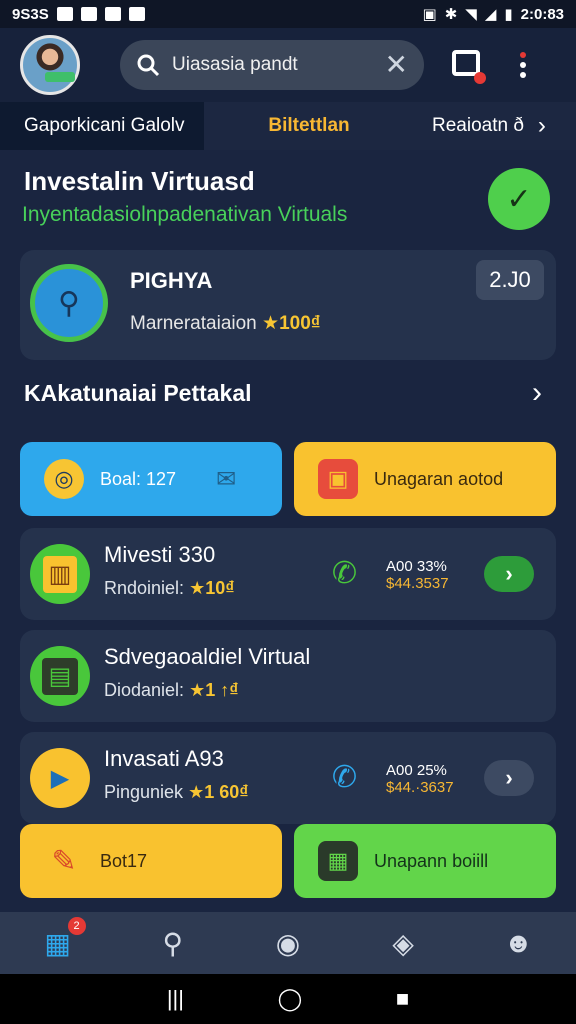 This screenshot has height=1024, width=576. What do you see at coordinates (212, 588) in the screenshot?
I see `list-item-sub-value: ★10₫` at bounding box center [212, 588].